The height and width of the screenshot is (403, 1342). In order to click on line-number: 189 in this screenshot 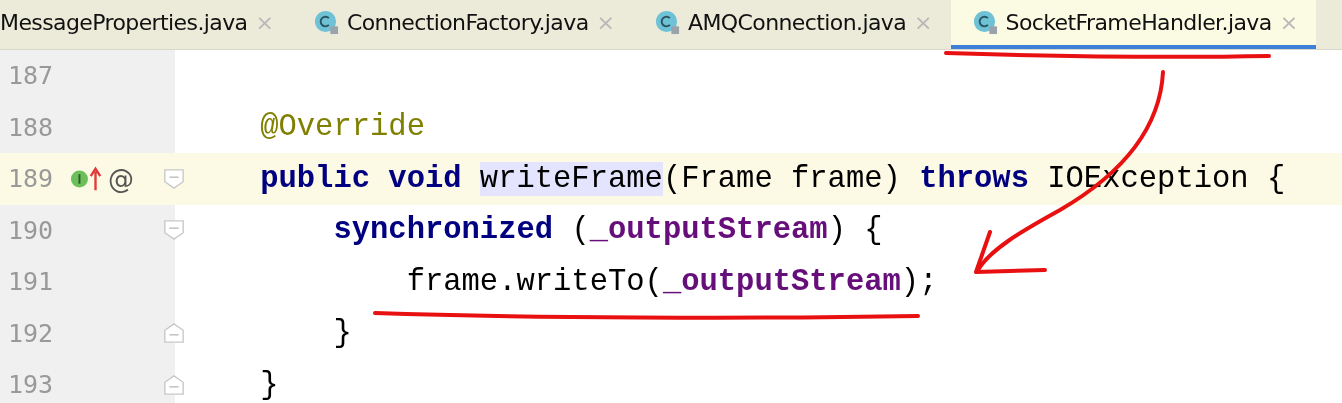, I will do `click(31, 179)`.